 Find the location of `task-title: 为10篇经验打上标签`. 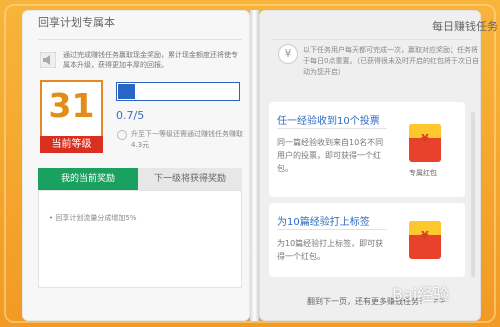

task-title: 为10篇经验打上标签 is located at coordinates (323, 222).